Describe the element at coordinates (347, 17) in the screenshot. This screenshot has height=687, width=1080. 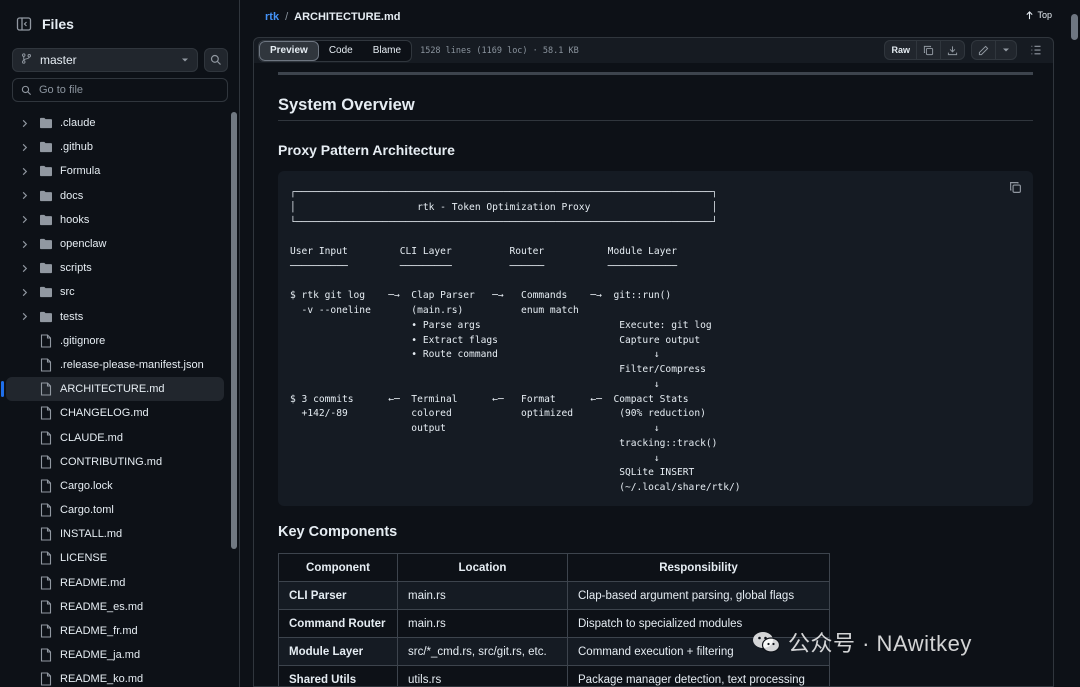
I see `breadcrumb-file: ARCHITECTURE.md` at that location.